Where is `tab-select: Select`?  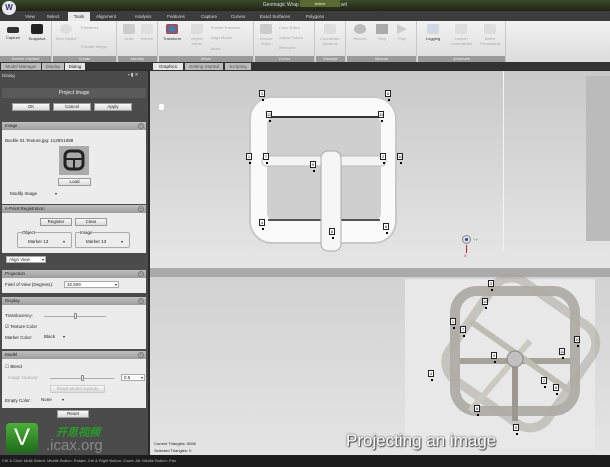
tab-select: Select is located at coordinates (53, 16).